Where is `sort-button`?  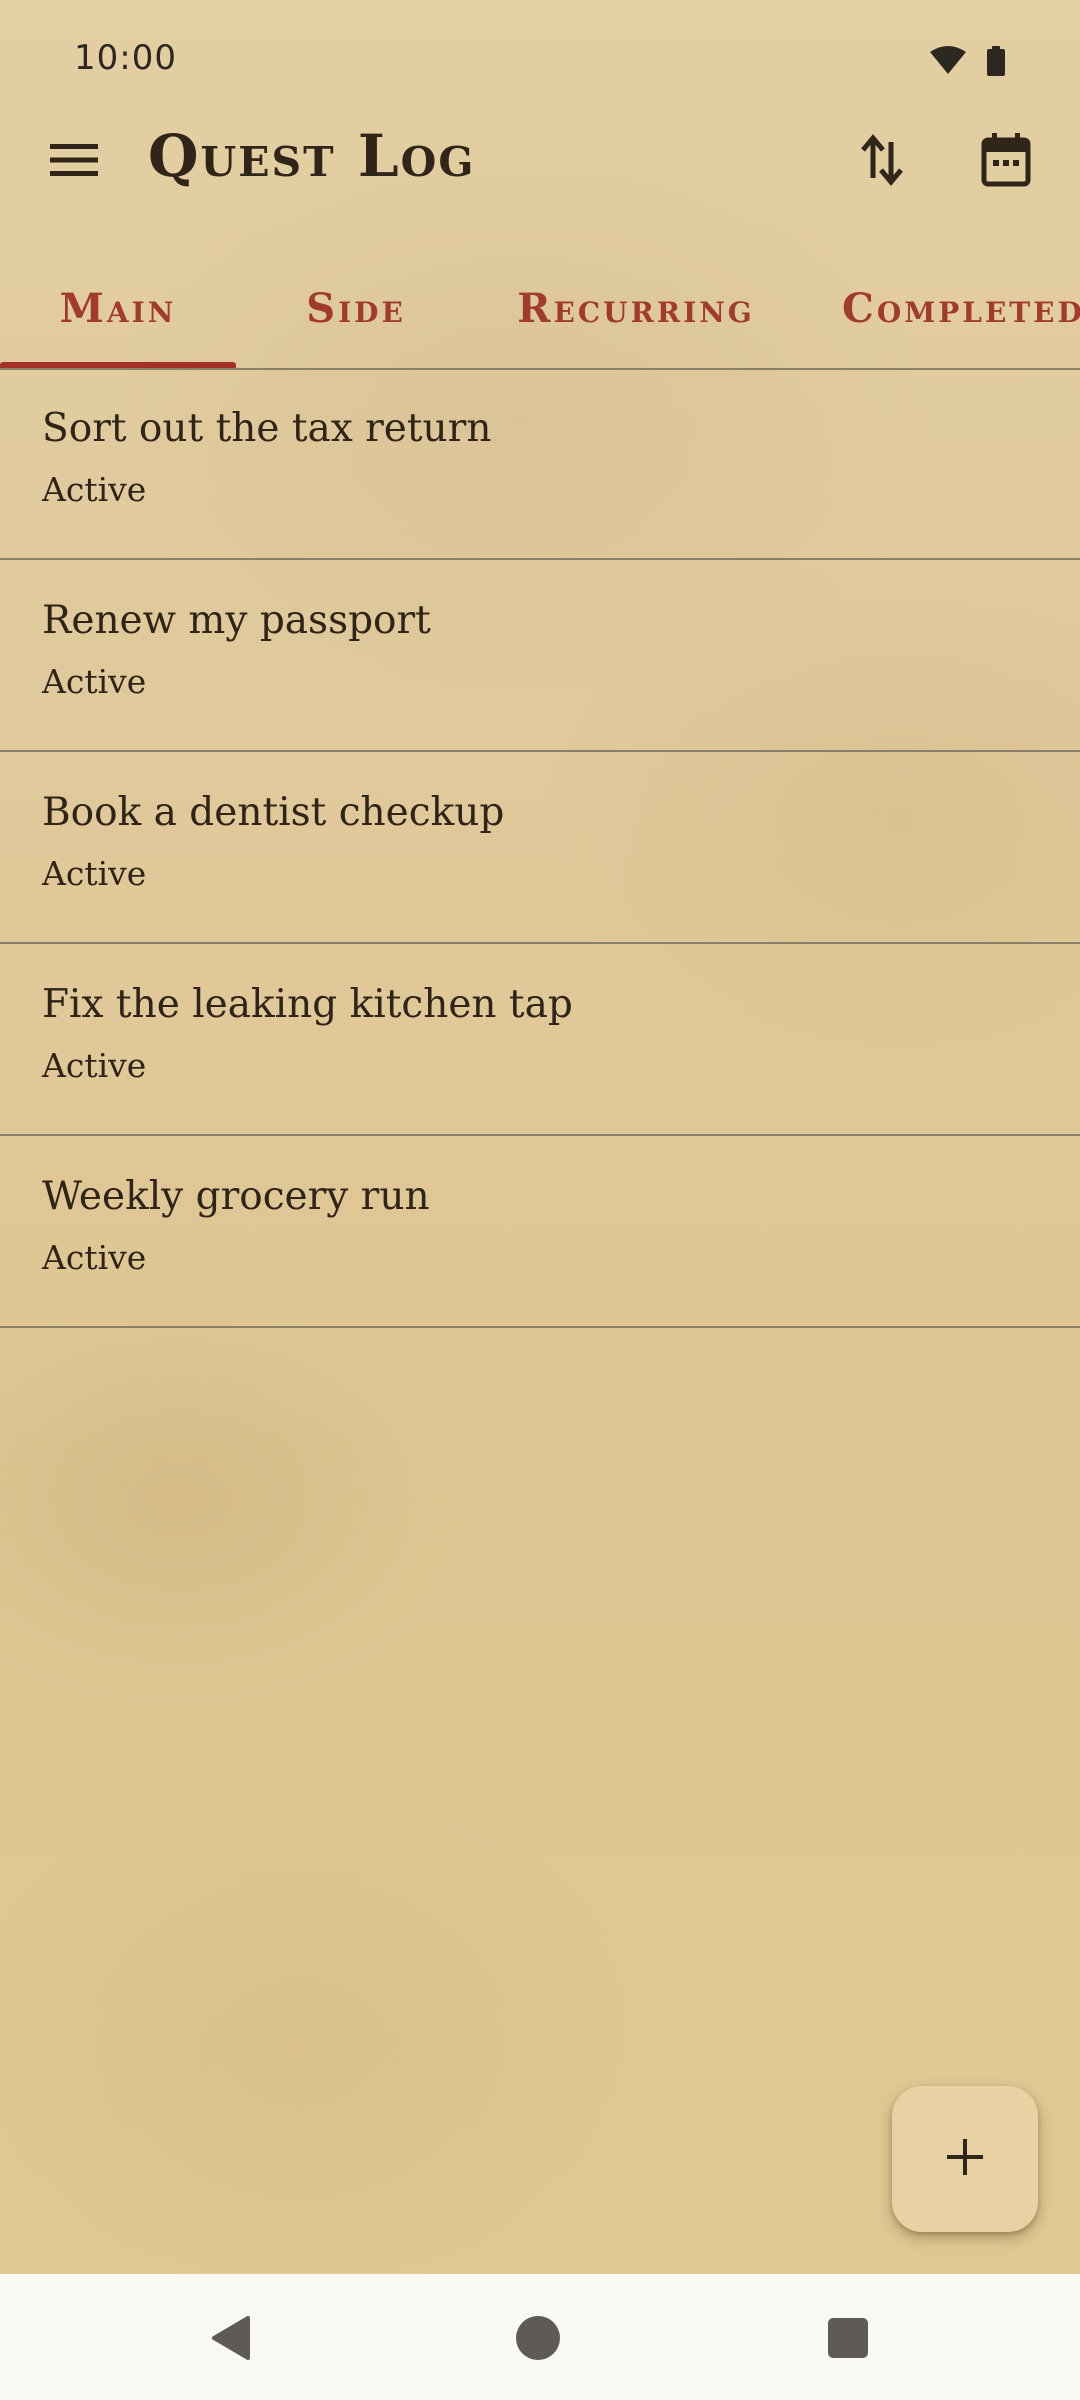 sort-button is located at coordinates (882, 162).